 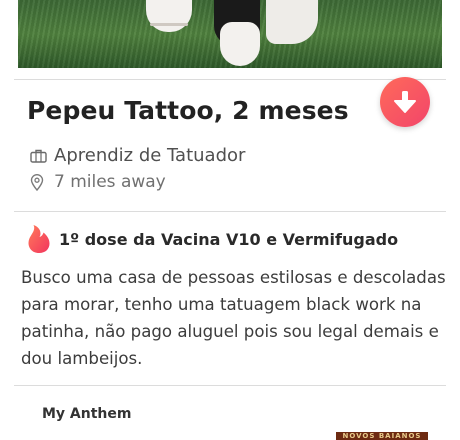 I want to click on profile-photo, so click(x=230, y=34).